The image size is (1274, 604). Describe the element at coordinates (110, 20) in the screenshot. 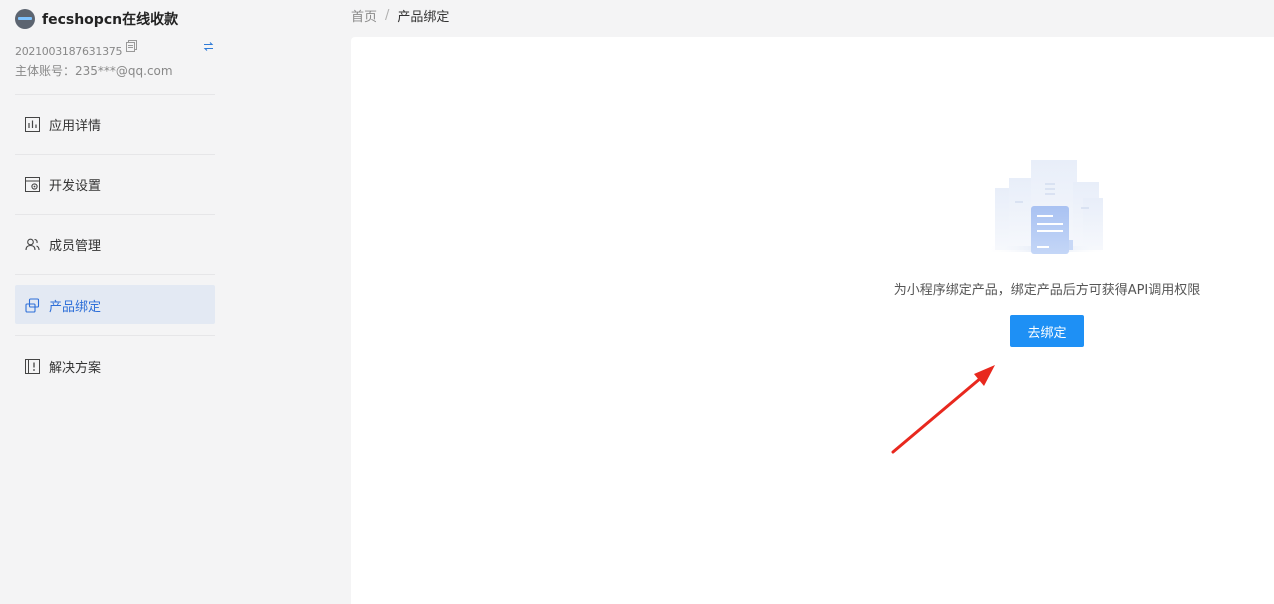

I see `app-name: fecshopcn在线收款` at that location.